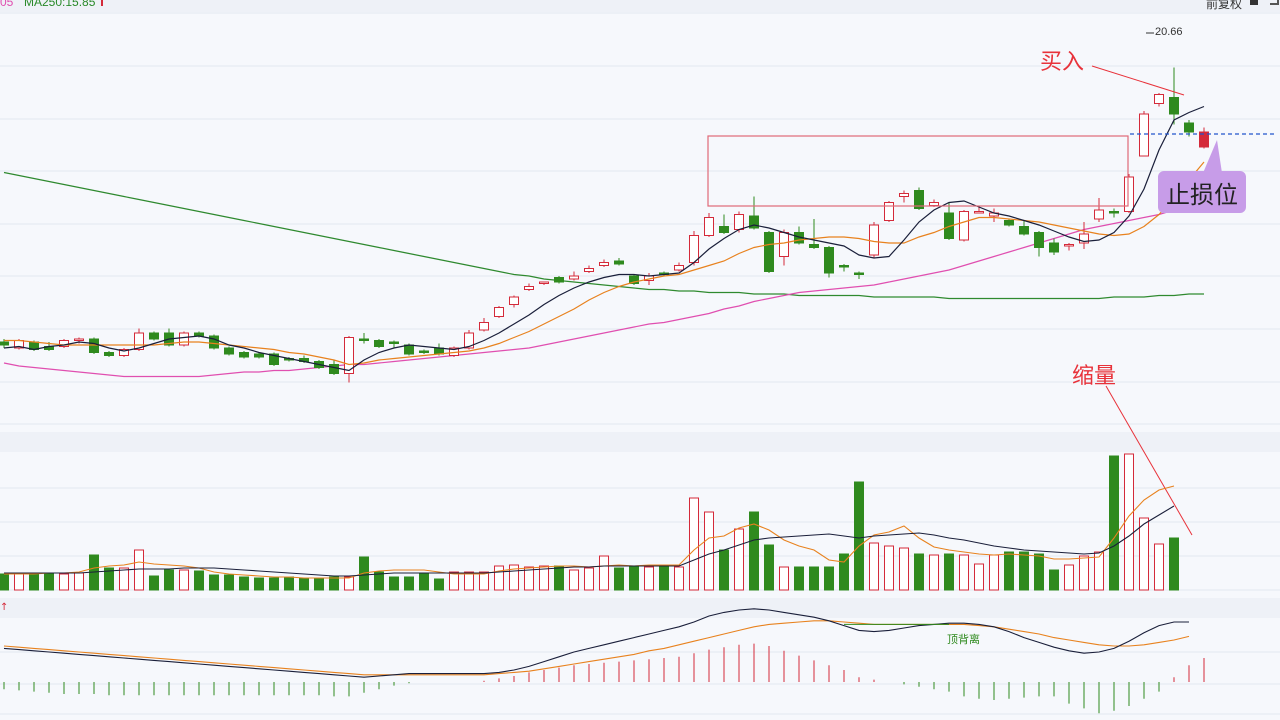  What do you see at coordinates (596, 643) in the screenshot?
I see `macd-dif-path` at bounding box center [596, 643].